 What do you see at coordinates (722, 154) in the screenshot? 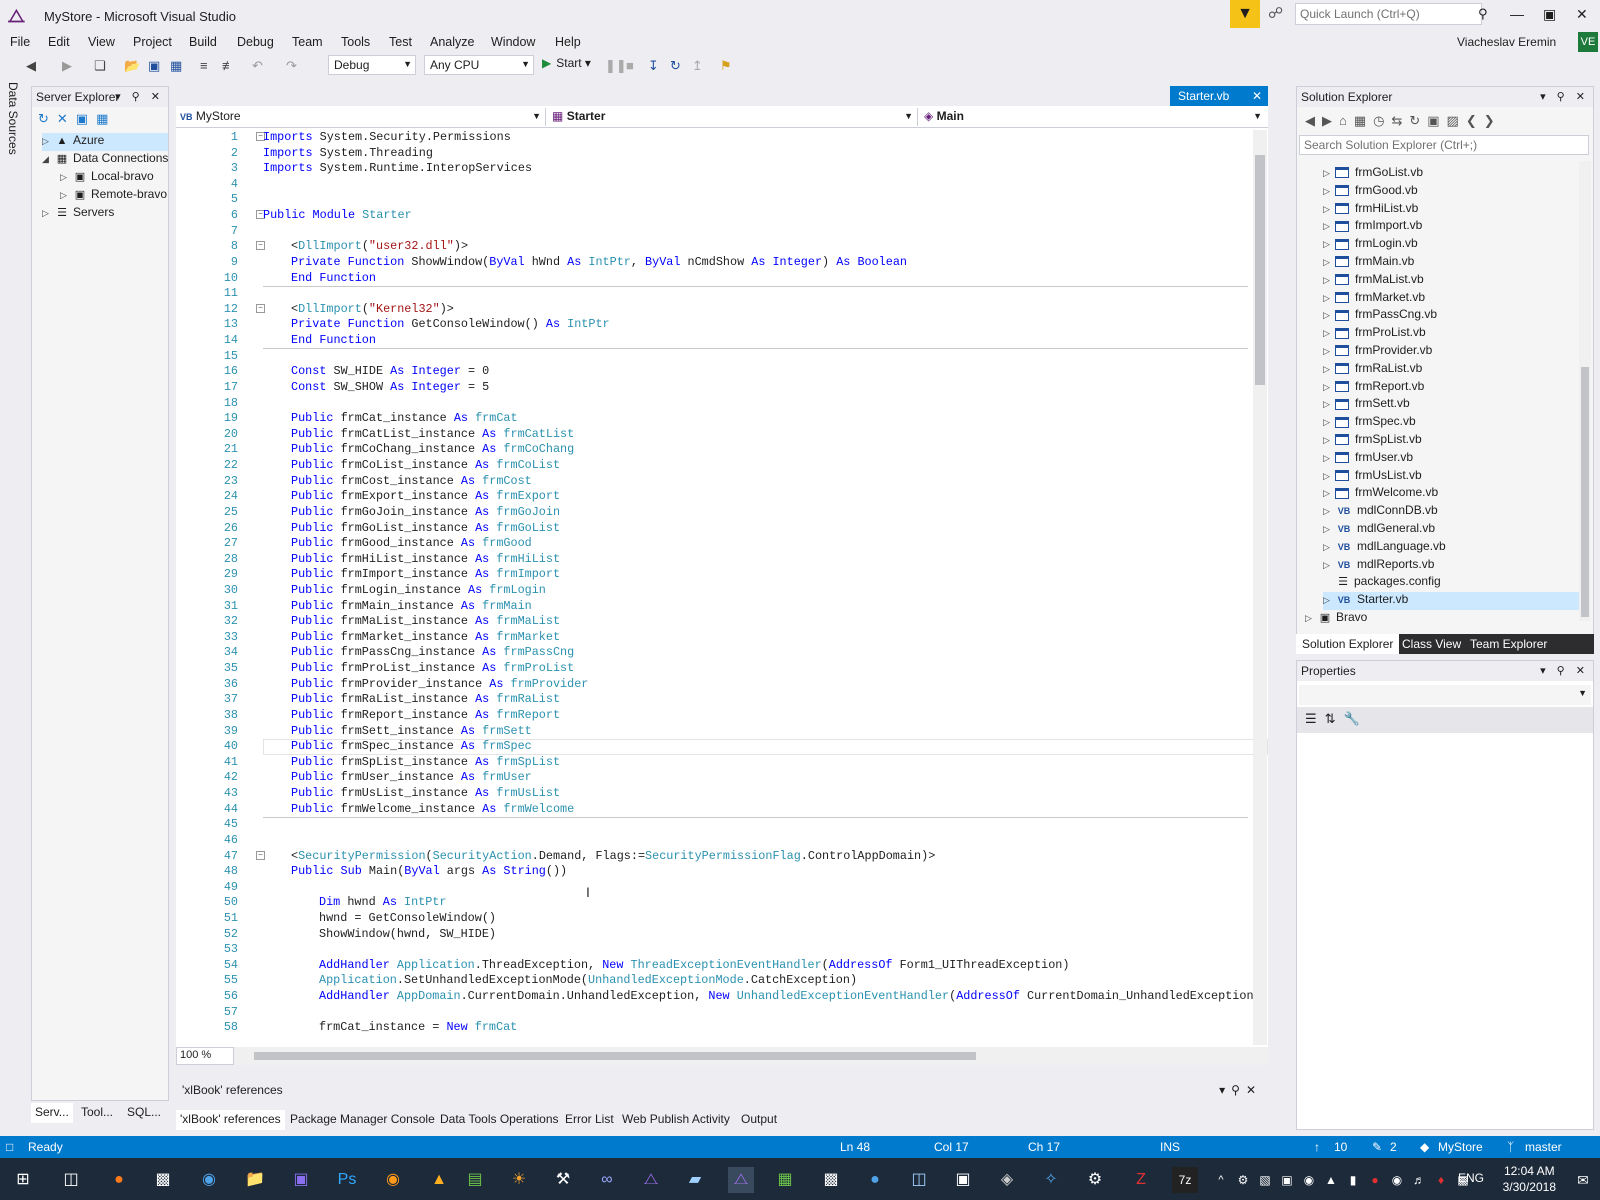
I see `code-line: 2 Imports System.Threading` at bounding box center [722, 154].